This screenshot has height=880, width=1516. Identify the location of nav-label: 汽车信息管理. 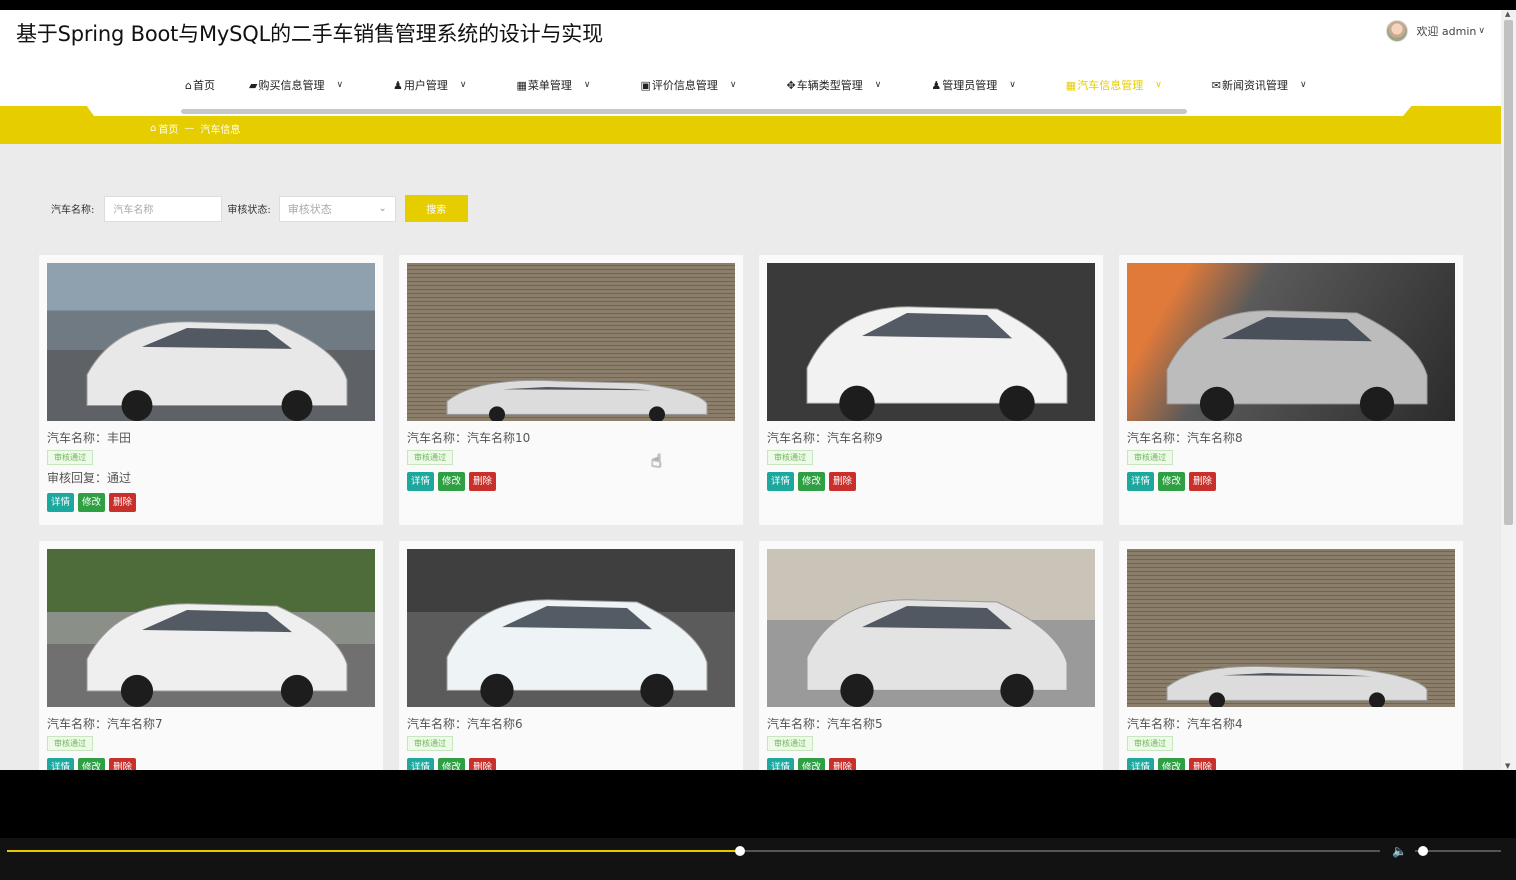
(1110, 85).